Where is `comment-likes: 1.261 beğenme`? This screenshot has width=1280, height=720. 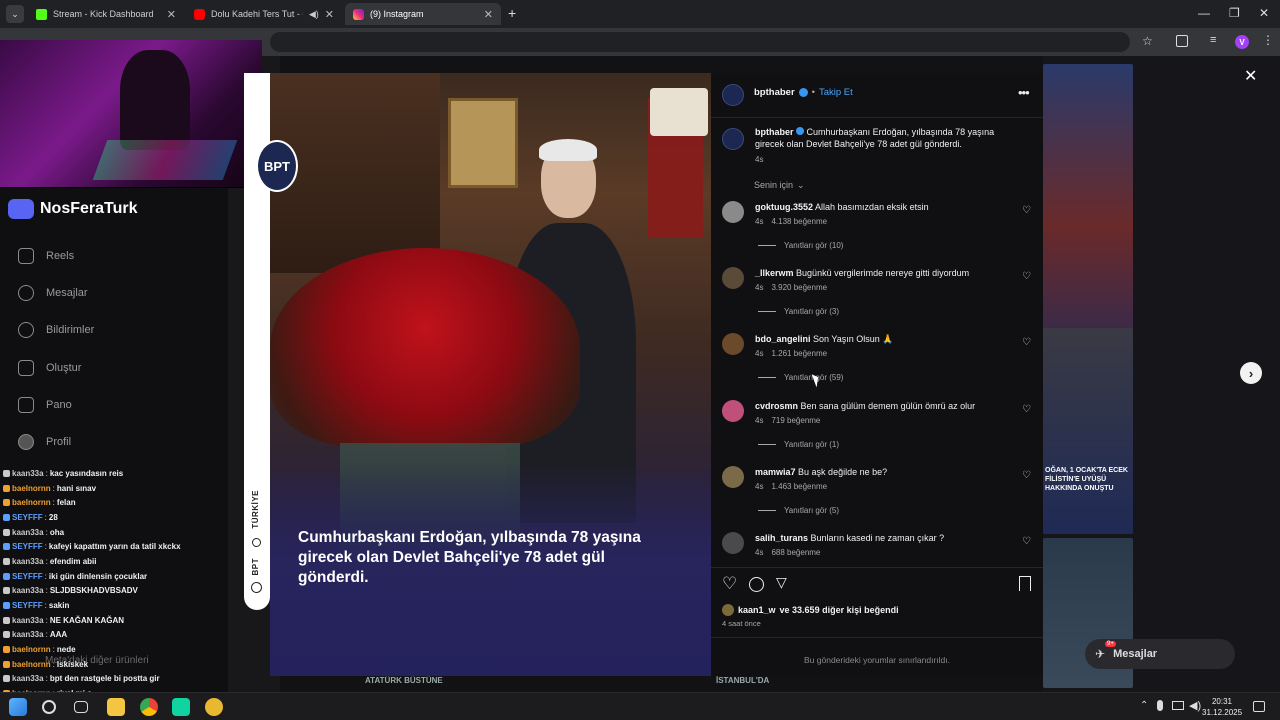 comment-likes: 1.261 beğenme is located at coordinates (799, 353).